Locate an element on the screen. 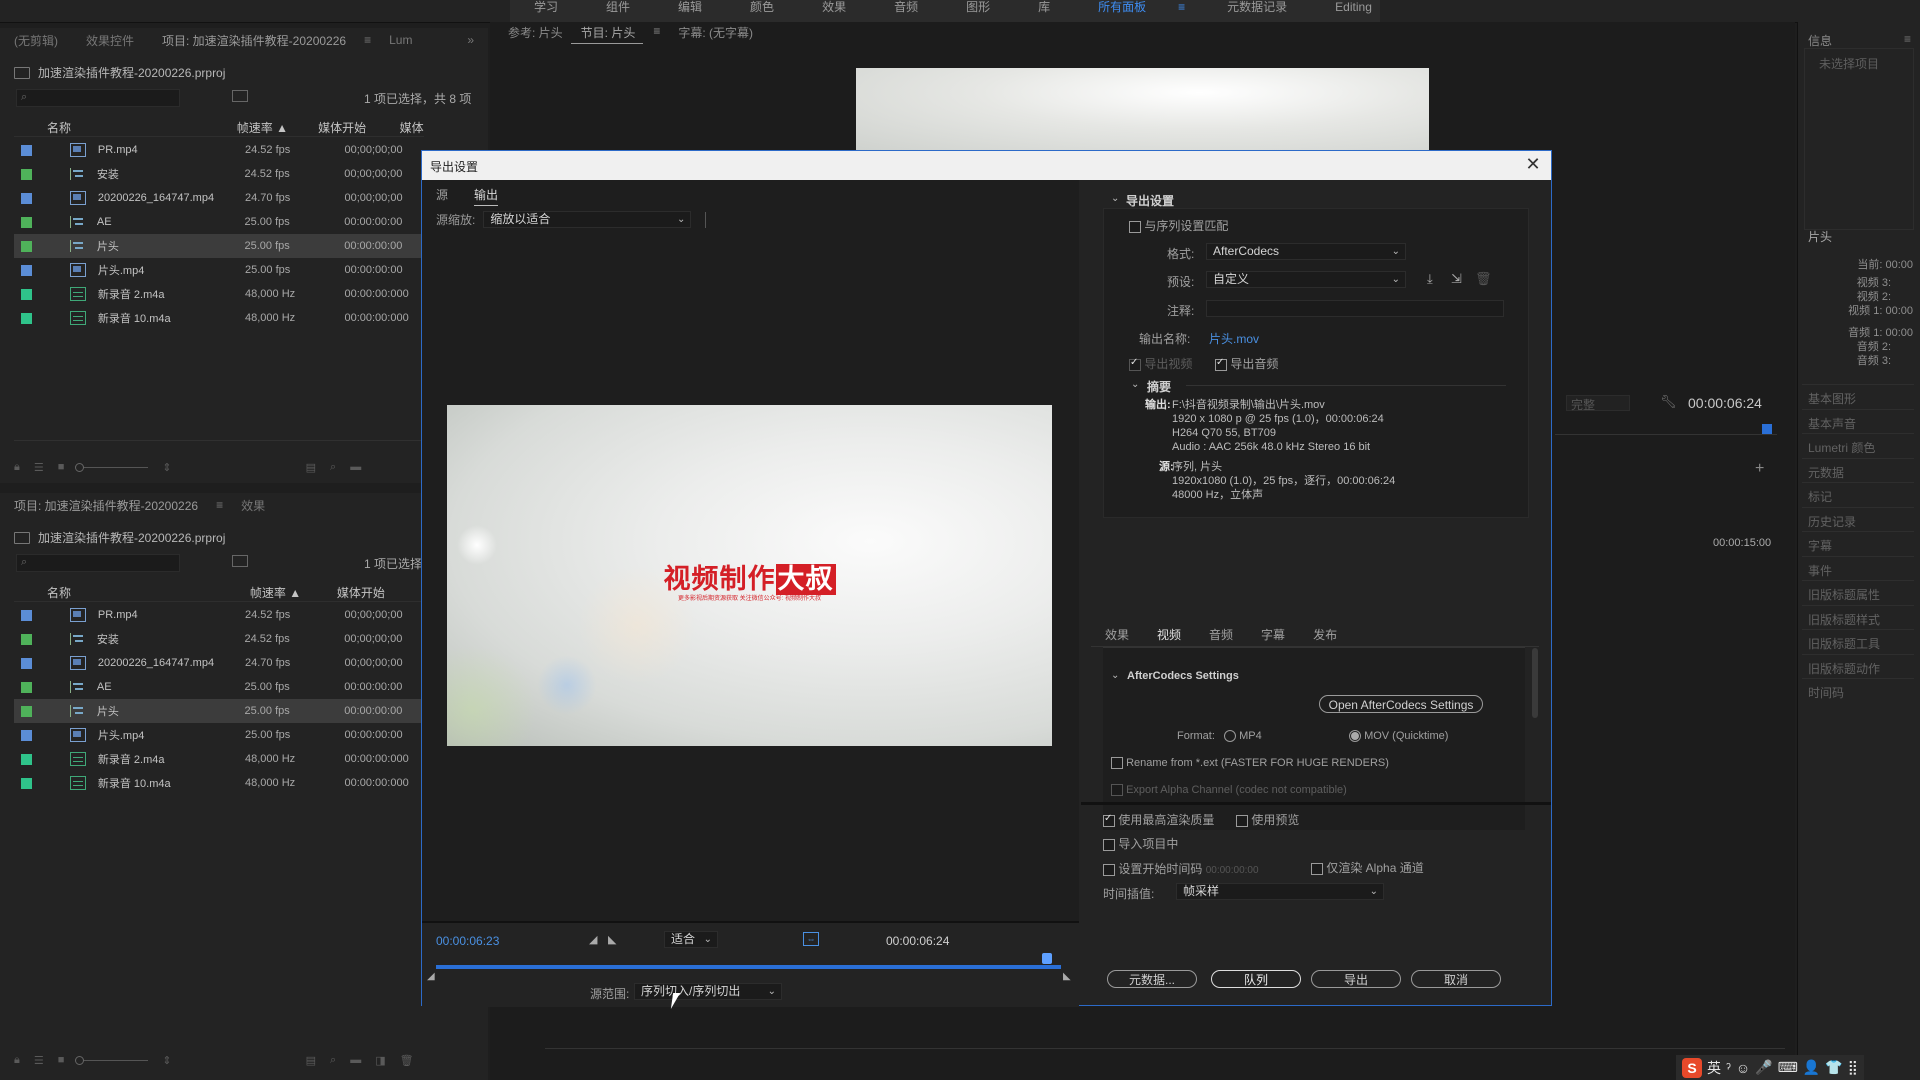 Image resolution: width=1920 pixels, height=1080 pixels. program-playhead is located at coordinates (1767, 429).